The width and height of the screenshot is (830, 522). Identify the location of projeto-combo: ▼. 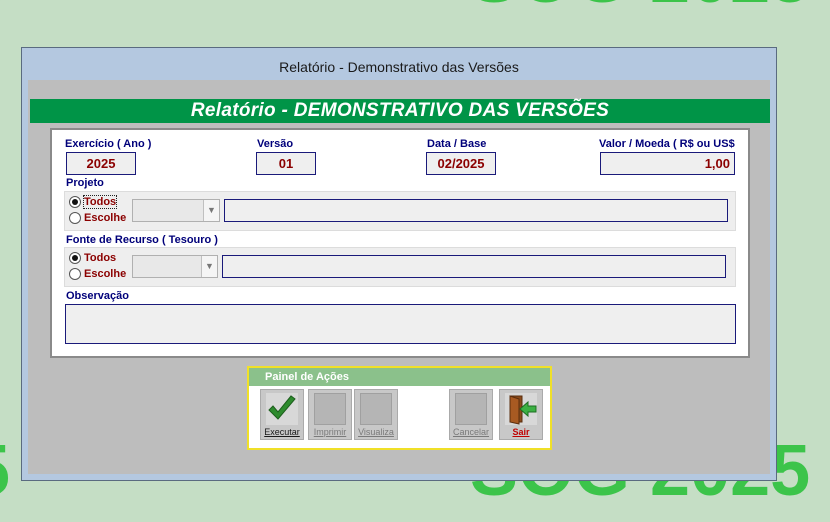
(176, 210).